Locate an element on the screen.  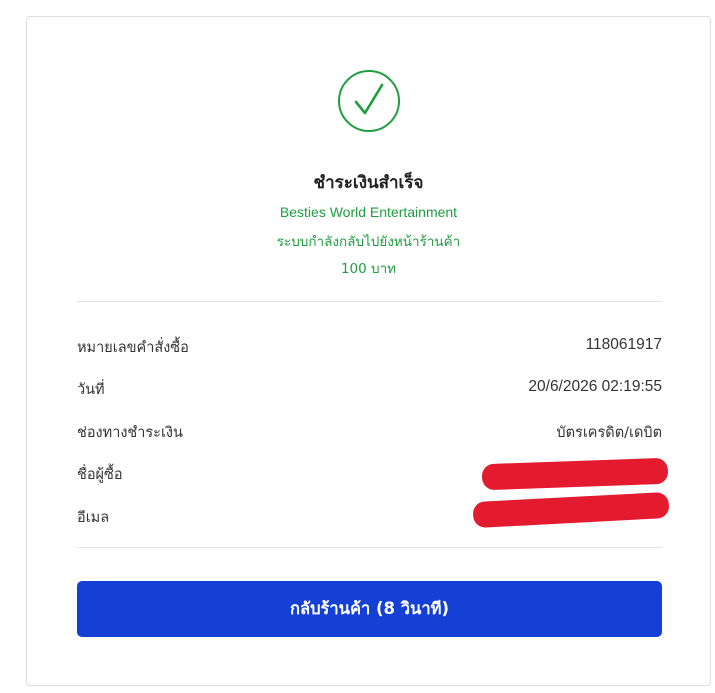
page-title: ชำระเงินสำเร็จ is located at coordinates (368, 183).